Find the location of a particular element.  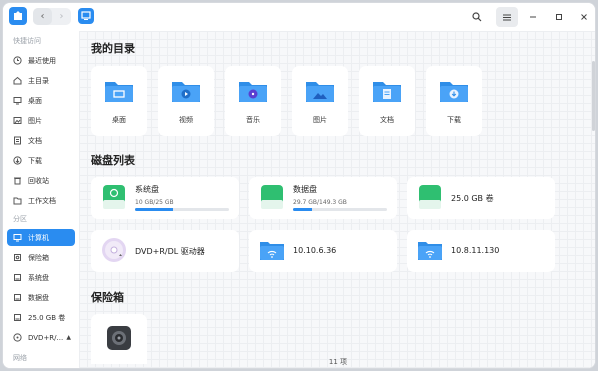

sidebar-item-work-docs: 工作文档 is located at coordinates (41, 200).